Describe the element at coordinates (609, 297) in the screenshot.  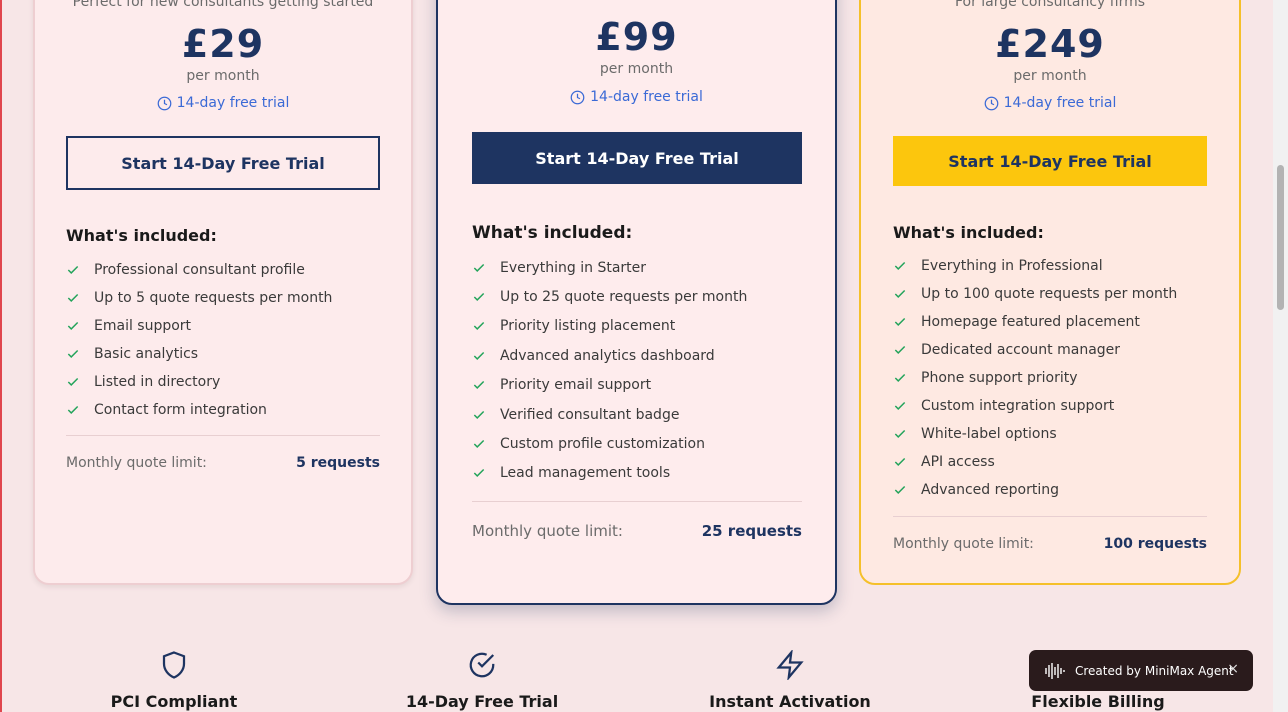
I see `feature-item: Up to 25 quote requests per month` at that location.